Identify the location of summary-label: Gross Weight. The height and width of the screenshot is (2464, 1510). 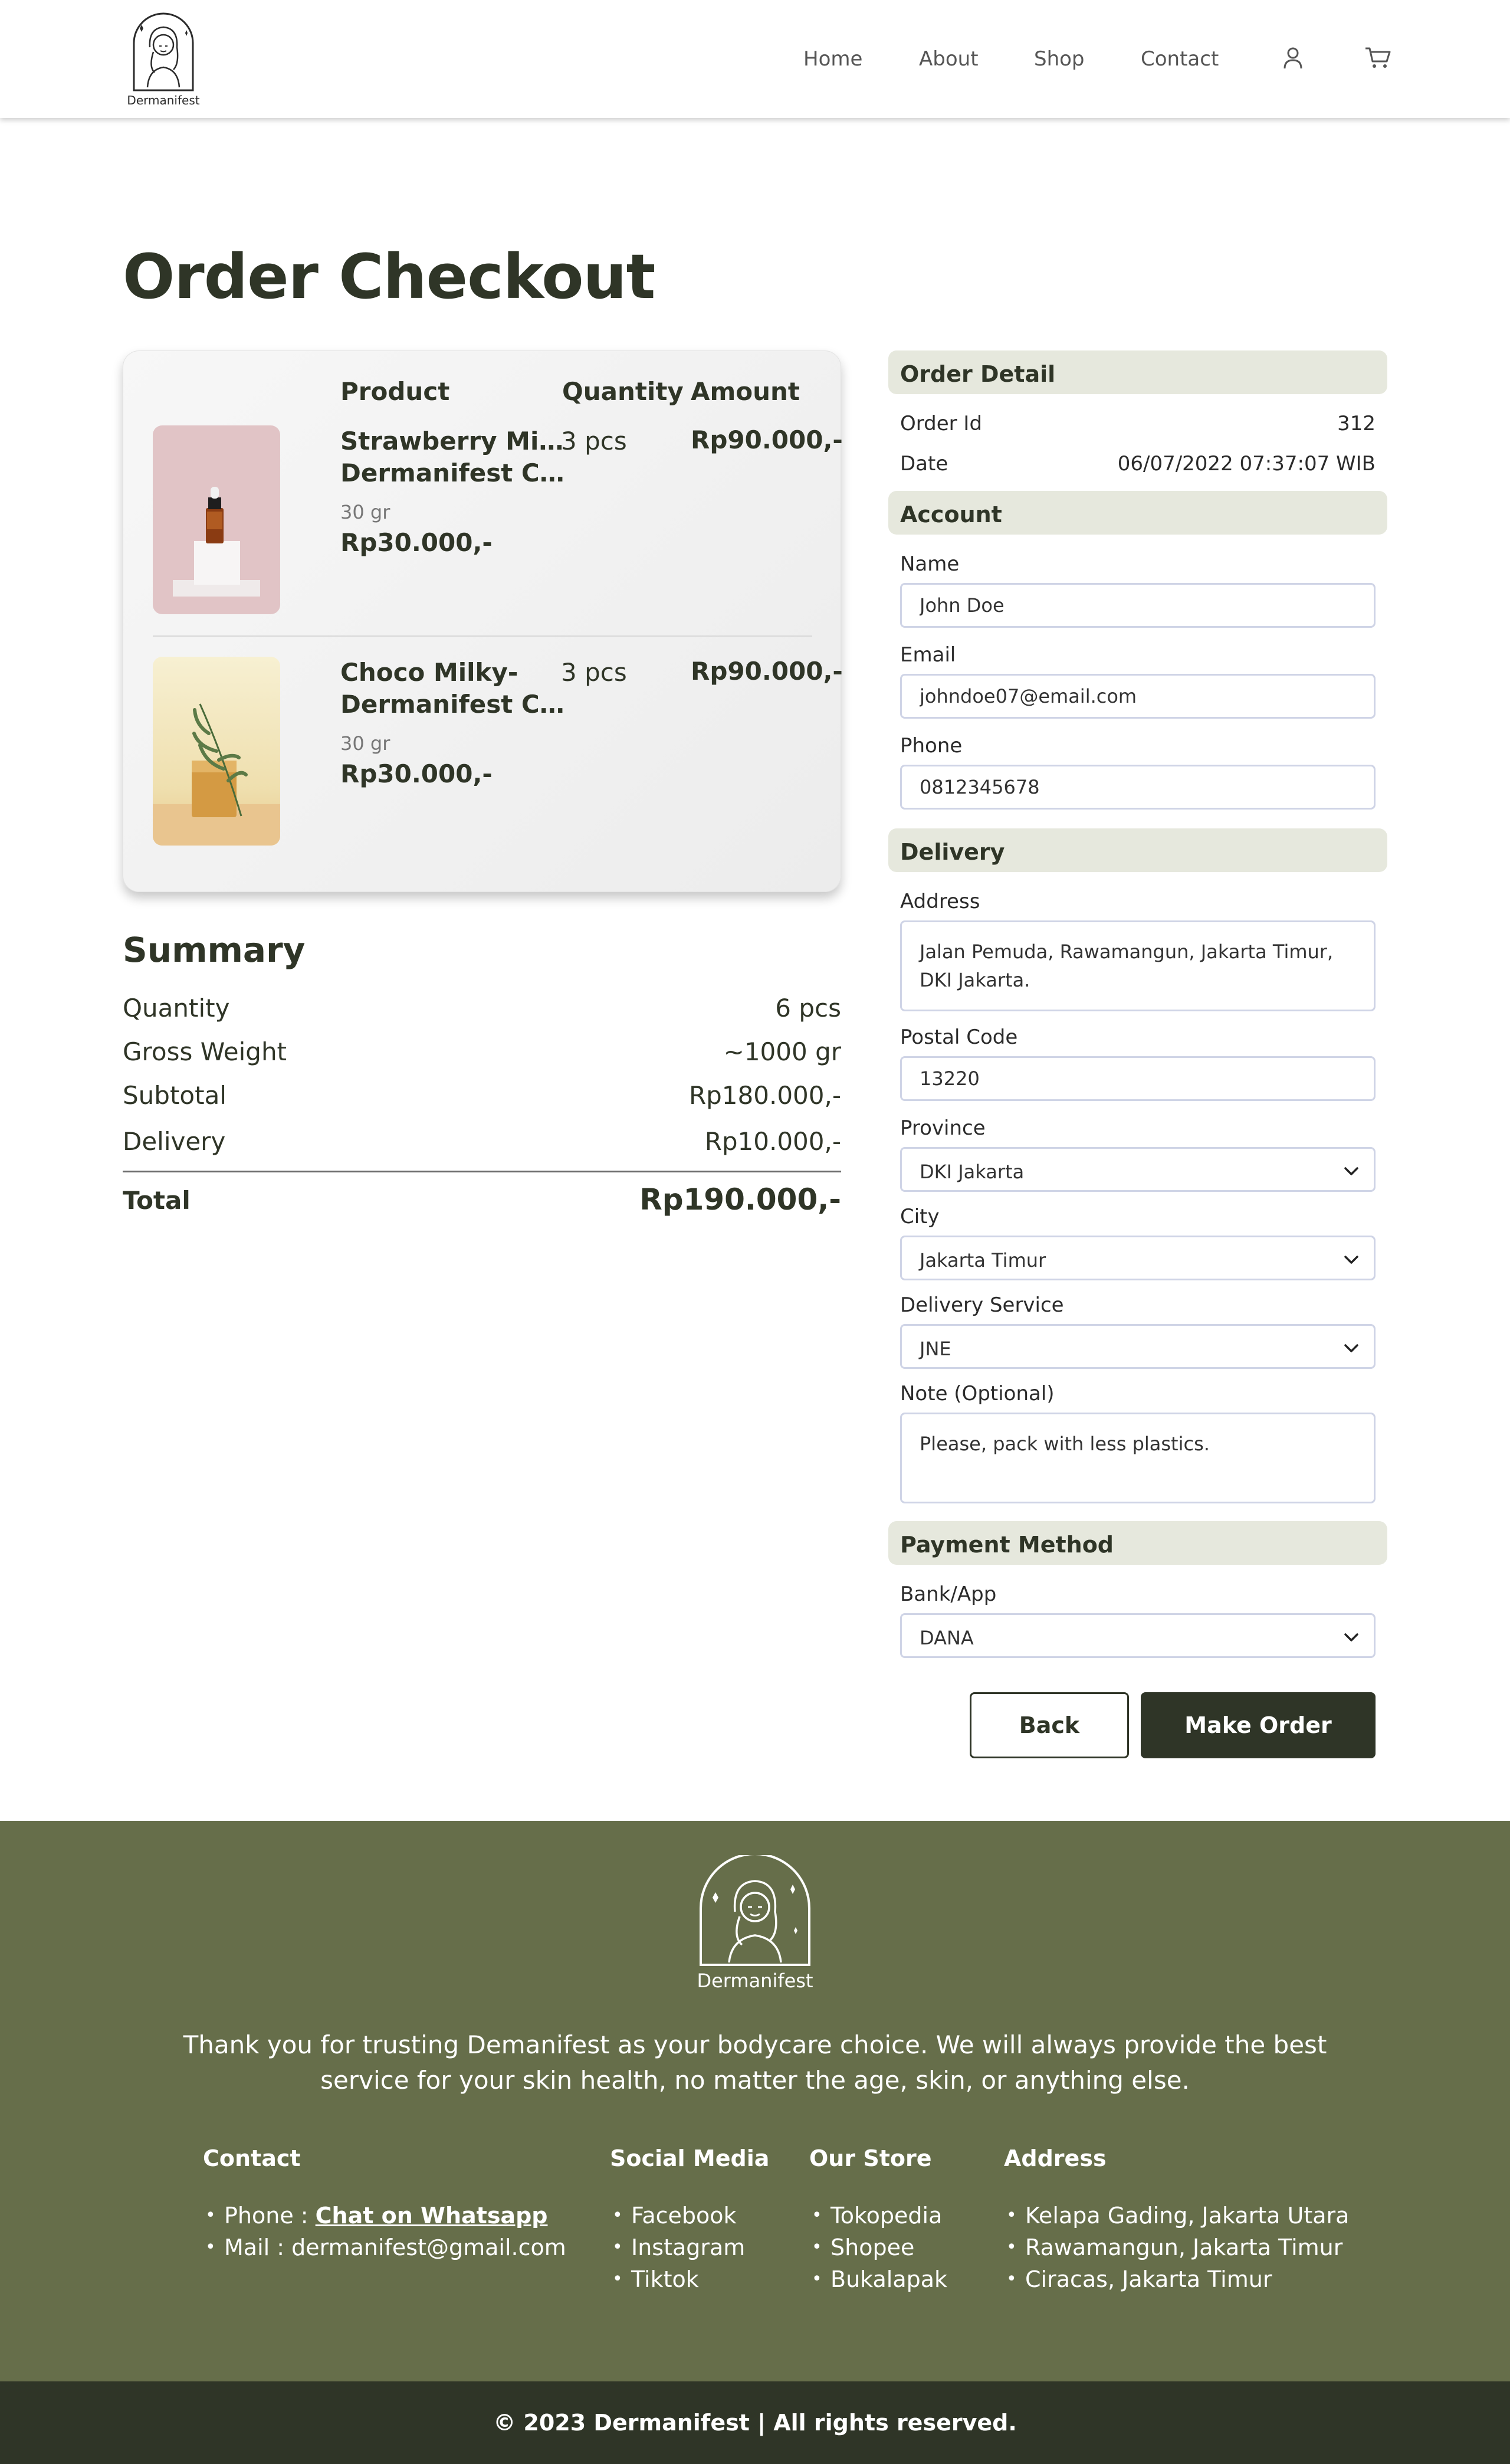
(205, 1051).